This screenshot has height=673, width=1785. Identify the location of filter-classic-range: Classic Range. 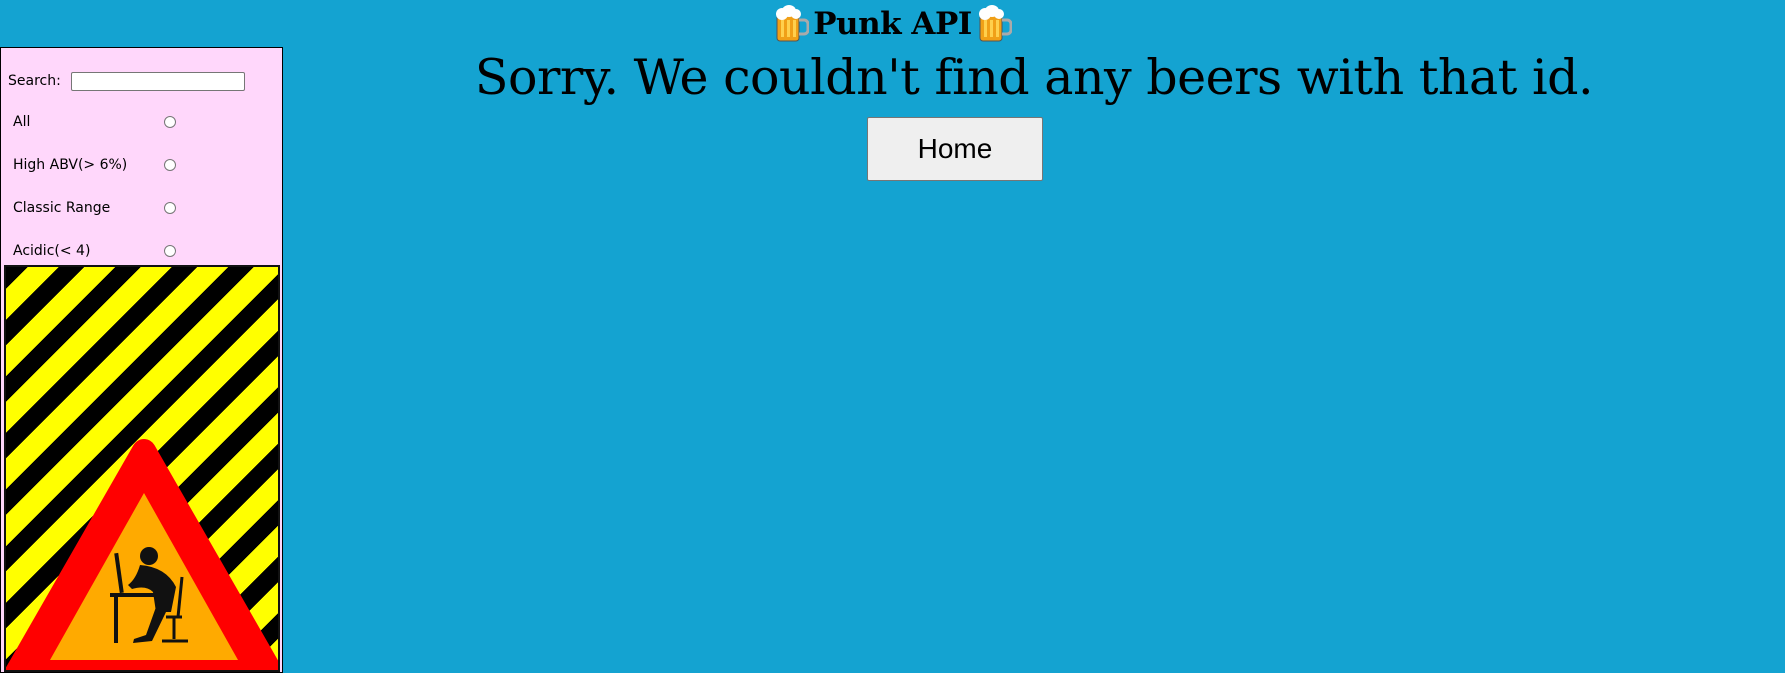
(95, 208).